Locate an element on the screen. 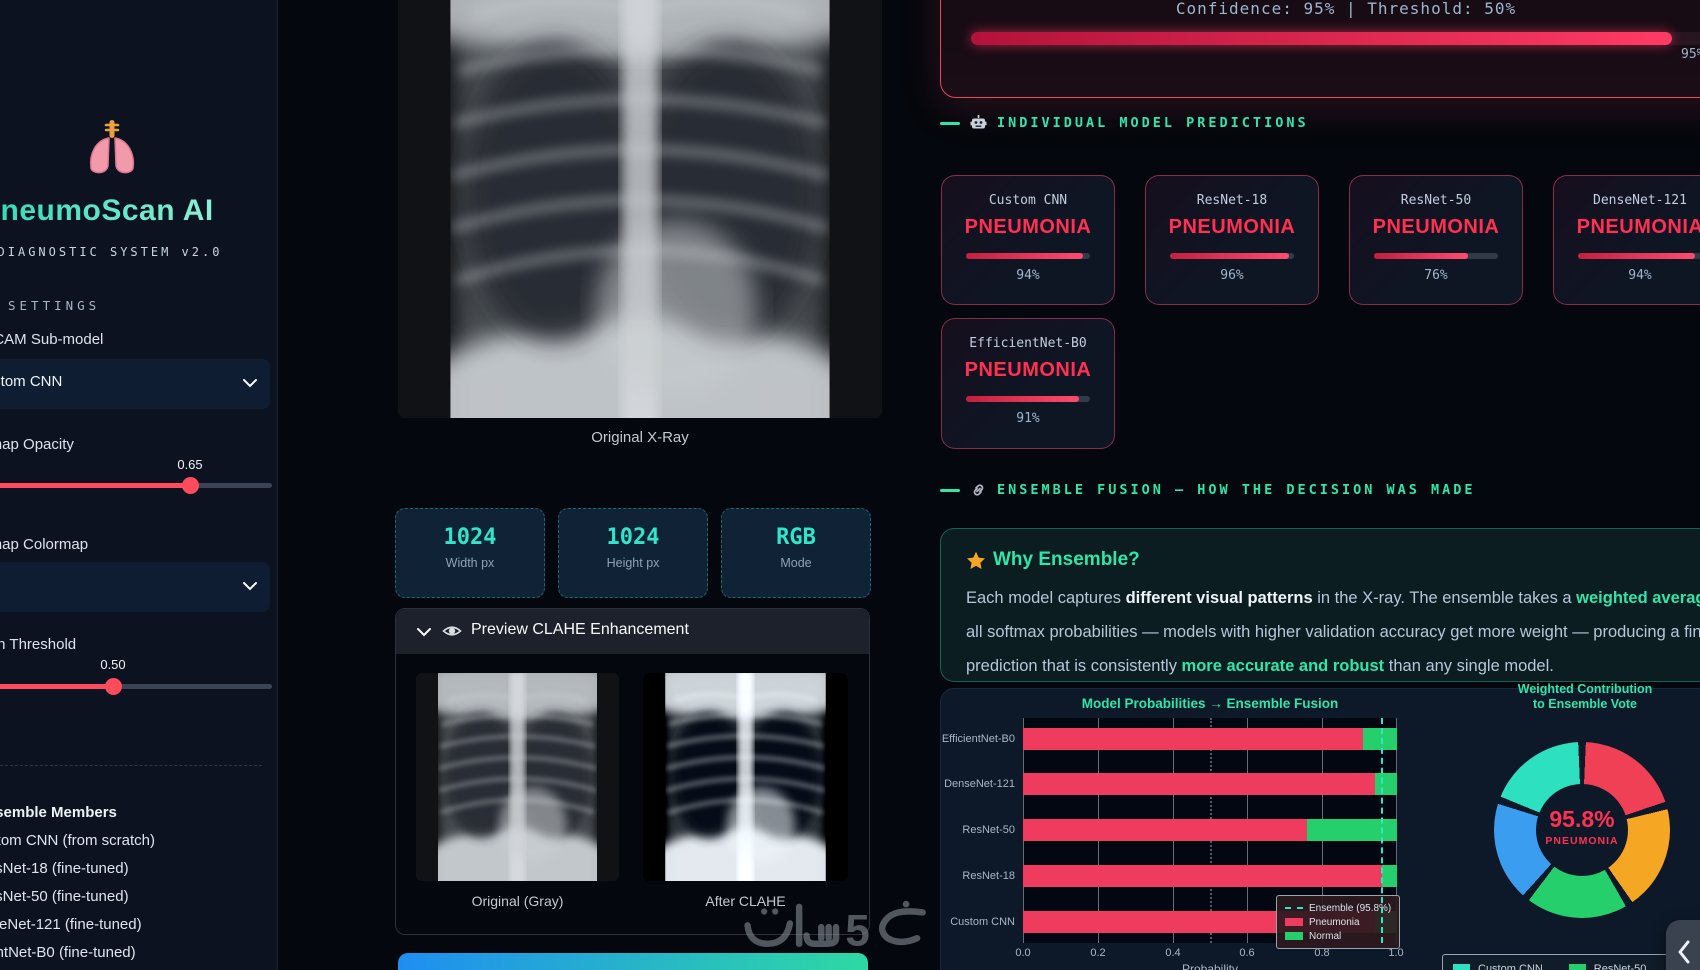 The height and width of the screenshot is (970, 1700). link-icon is located at coordinates (978, 490).